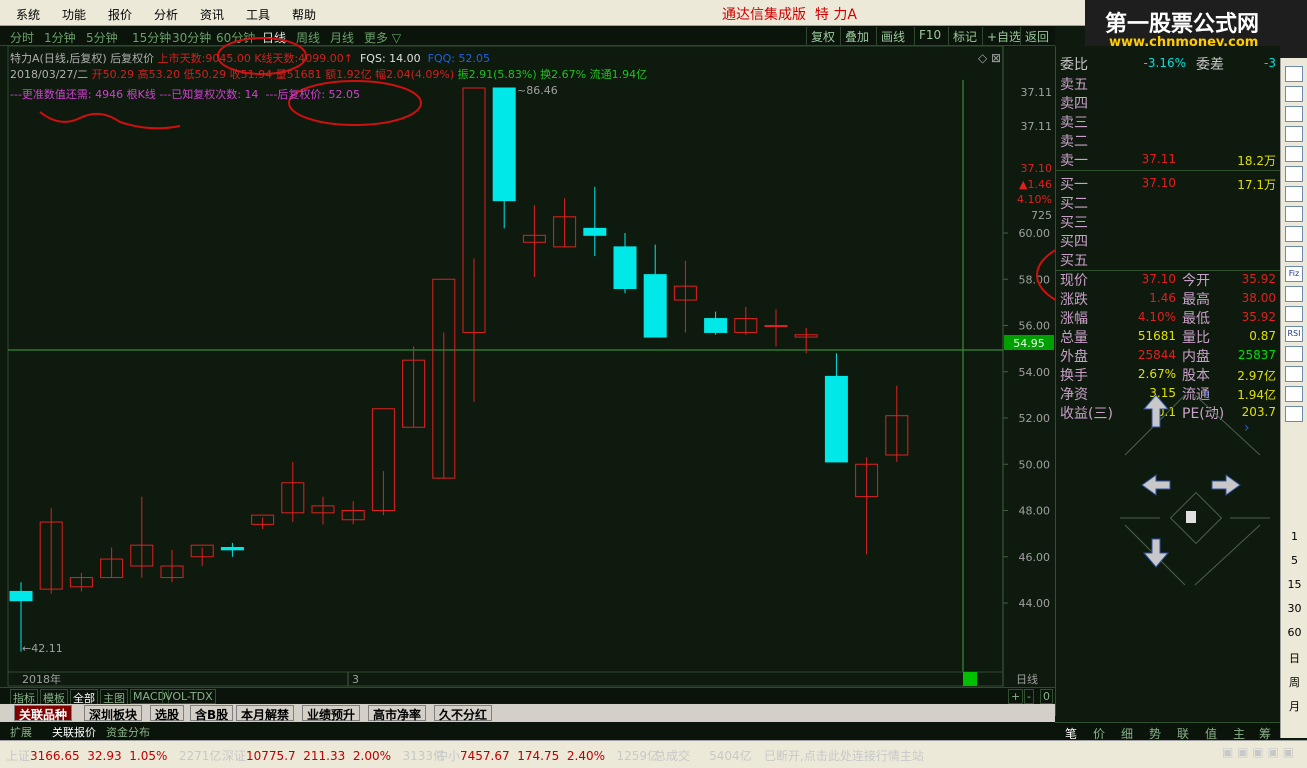 This screenshot has height=768, width=1307. I want to click on tick-icon, so click(1294, 134).